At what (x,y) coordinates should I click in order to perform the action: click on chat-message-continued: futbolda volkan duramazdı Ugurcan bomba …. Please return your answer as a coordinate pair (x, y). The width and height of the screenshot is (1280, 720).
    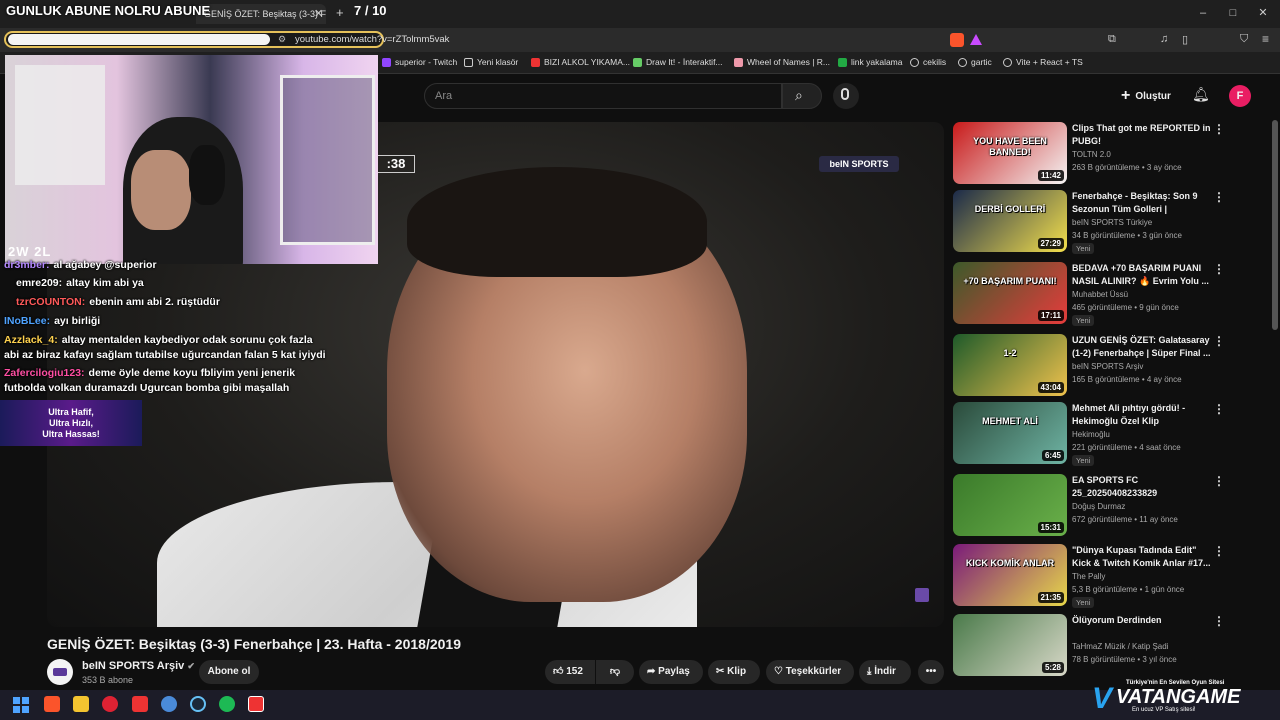
    Looking at the image, I should click on (147, 388).